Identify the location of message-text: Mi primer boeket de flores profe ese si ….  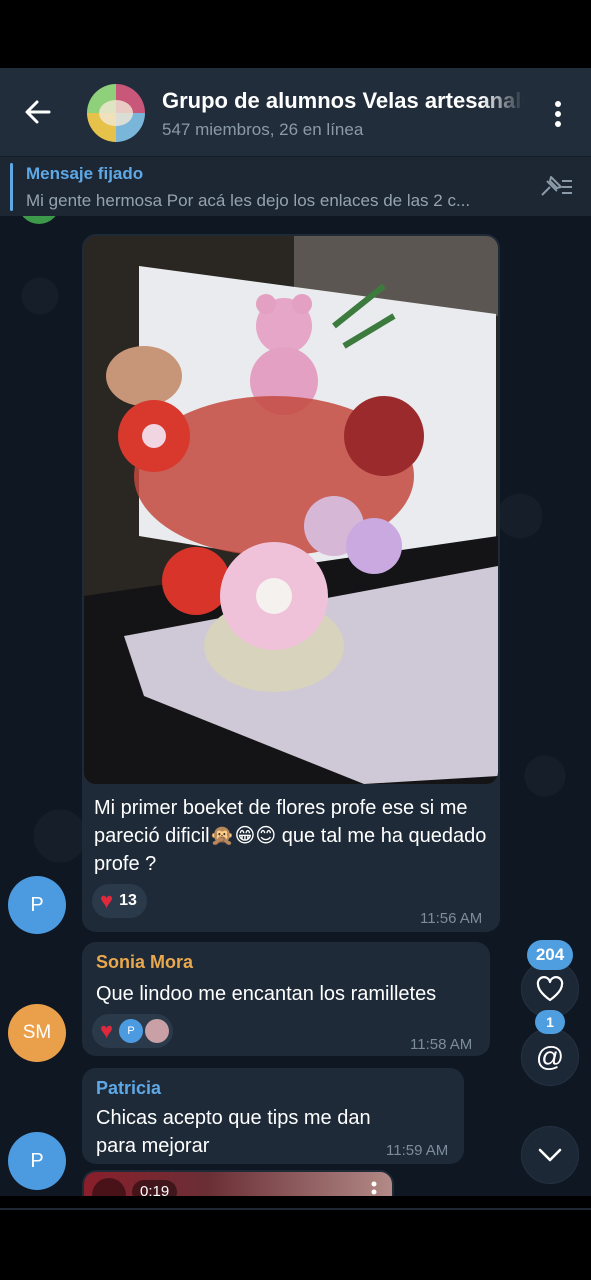
(290, 836).